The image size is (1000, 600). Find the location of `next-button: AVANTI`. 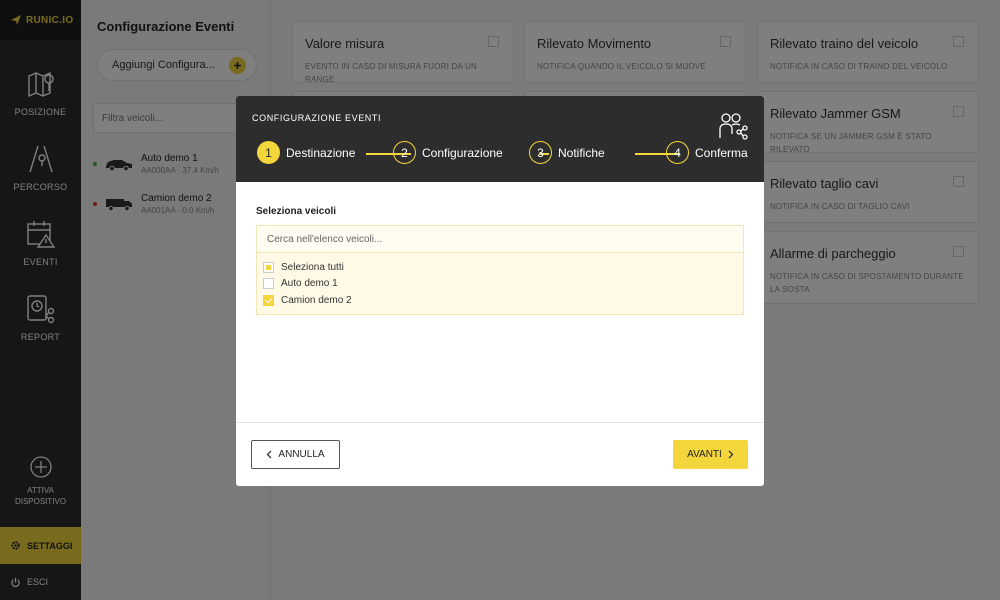

next-button: AVANTI is located at coordinates (710, 454).